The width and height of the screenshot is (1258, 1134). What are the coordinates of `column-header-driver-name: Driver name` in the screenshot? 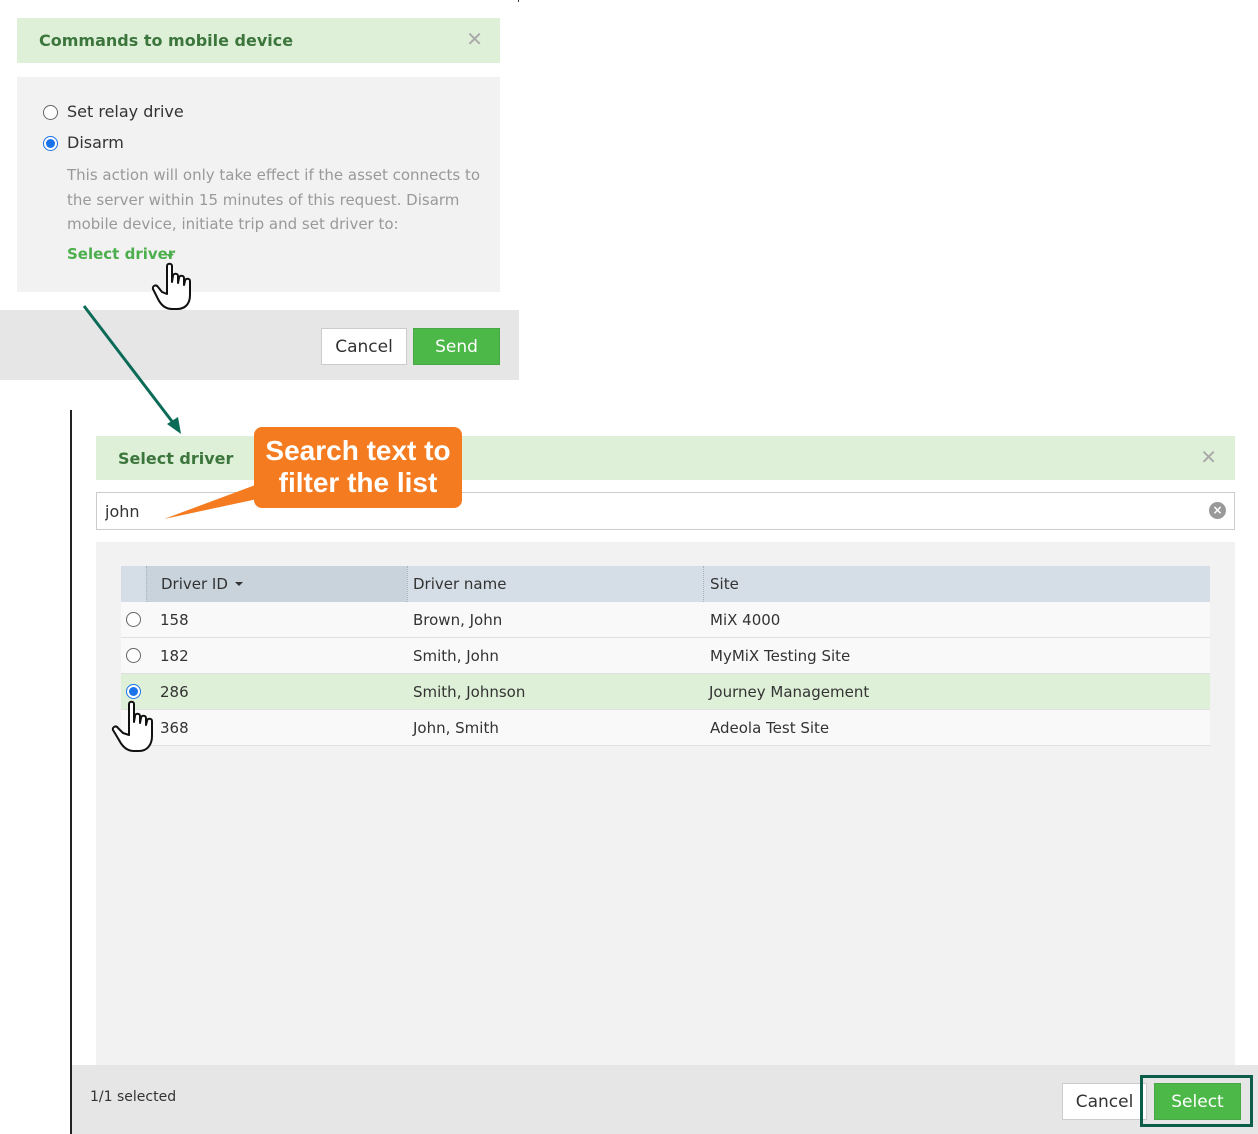 It's located at (459, 584).